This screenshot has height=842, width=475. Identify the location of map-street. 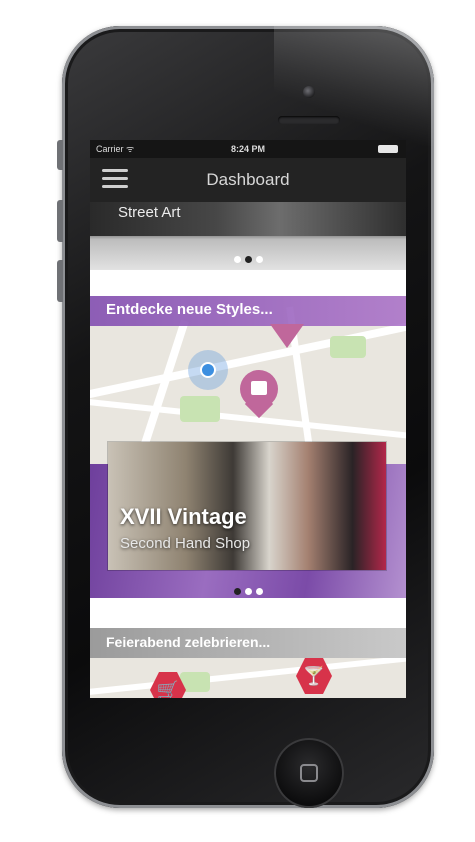
(248, 675).